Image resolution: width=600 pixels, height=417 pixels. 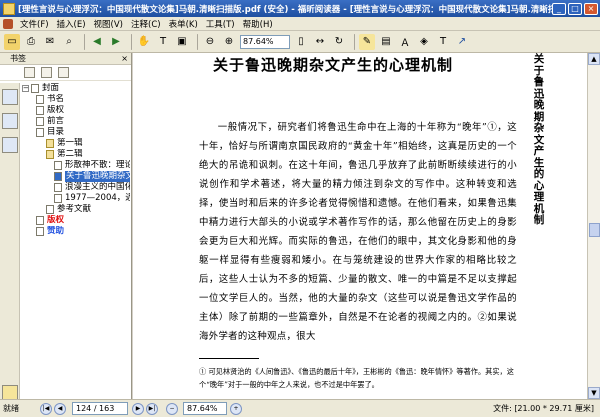 I want to click on fit-page-icon: ▯, so click(x=301, y=42).